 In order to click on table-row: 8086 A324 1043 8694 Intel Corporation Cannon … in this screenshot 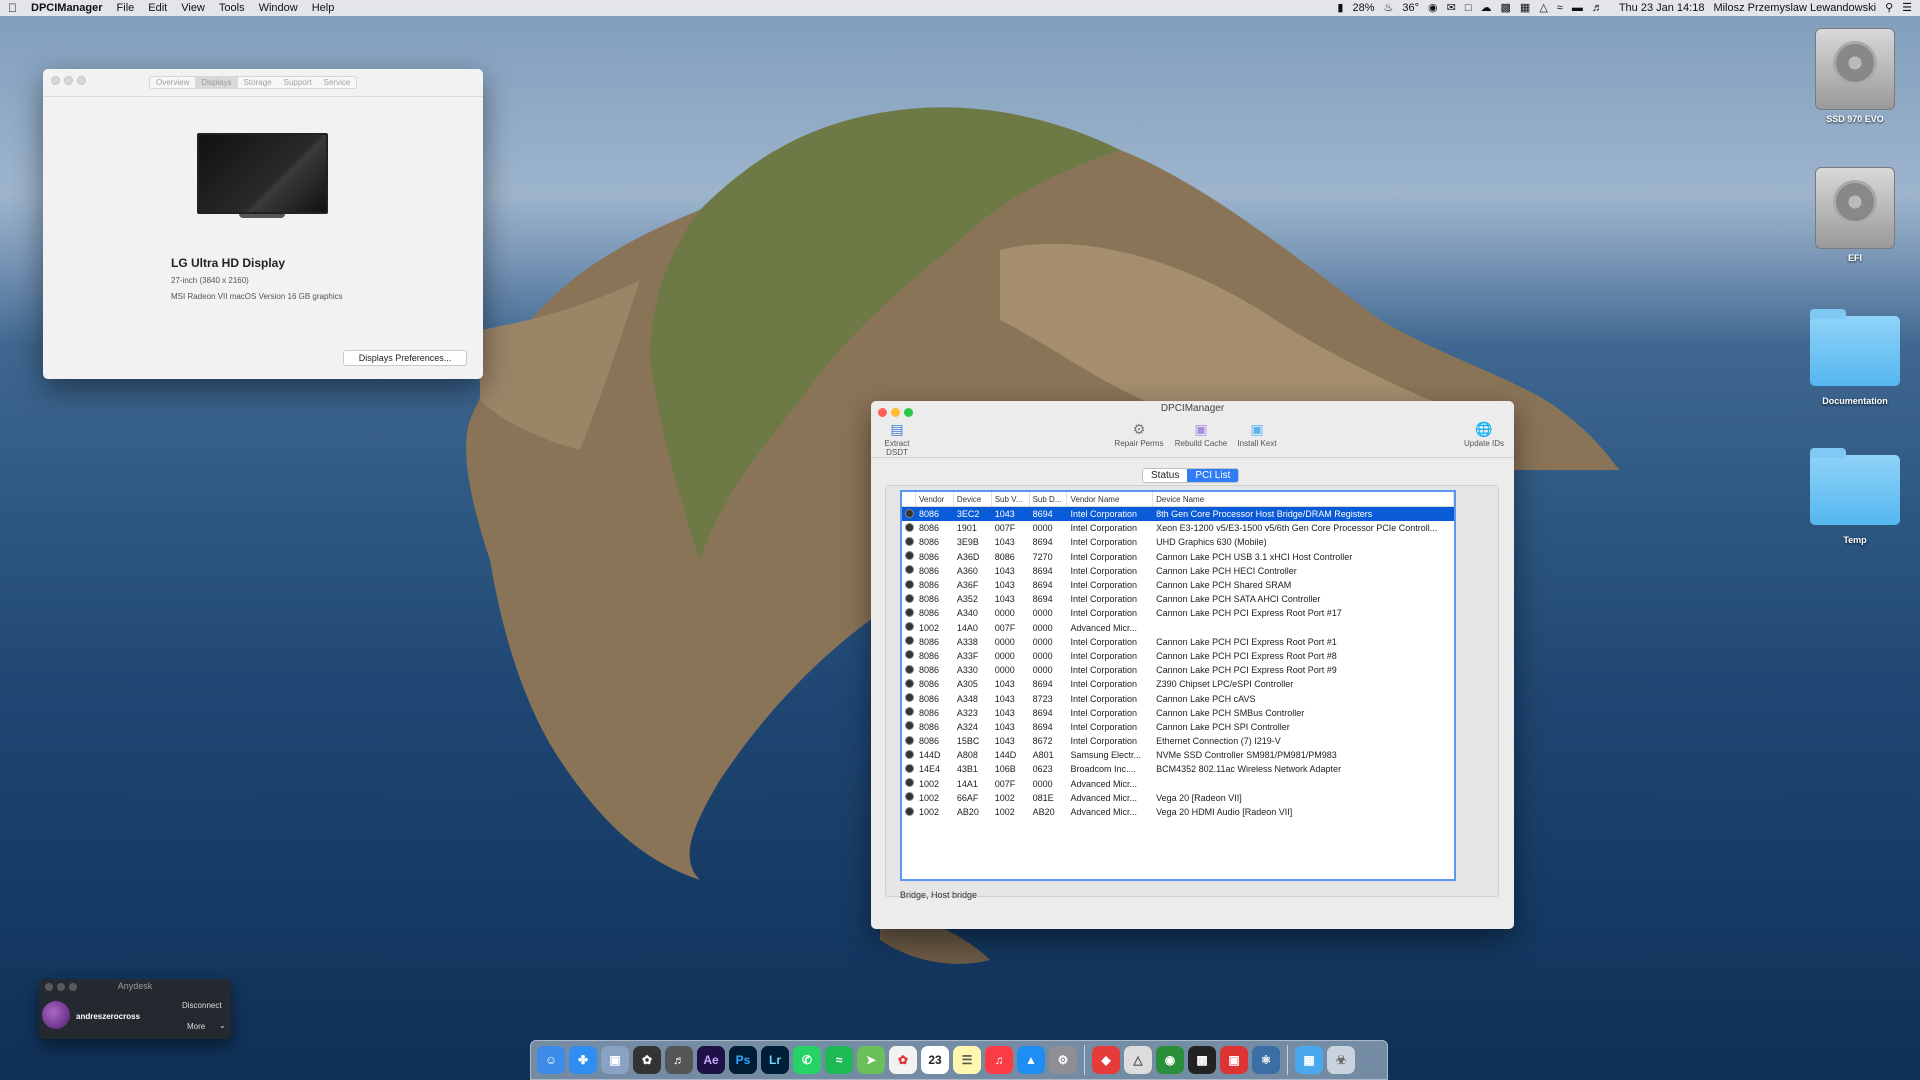, I will do `click(1178, 727)`.